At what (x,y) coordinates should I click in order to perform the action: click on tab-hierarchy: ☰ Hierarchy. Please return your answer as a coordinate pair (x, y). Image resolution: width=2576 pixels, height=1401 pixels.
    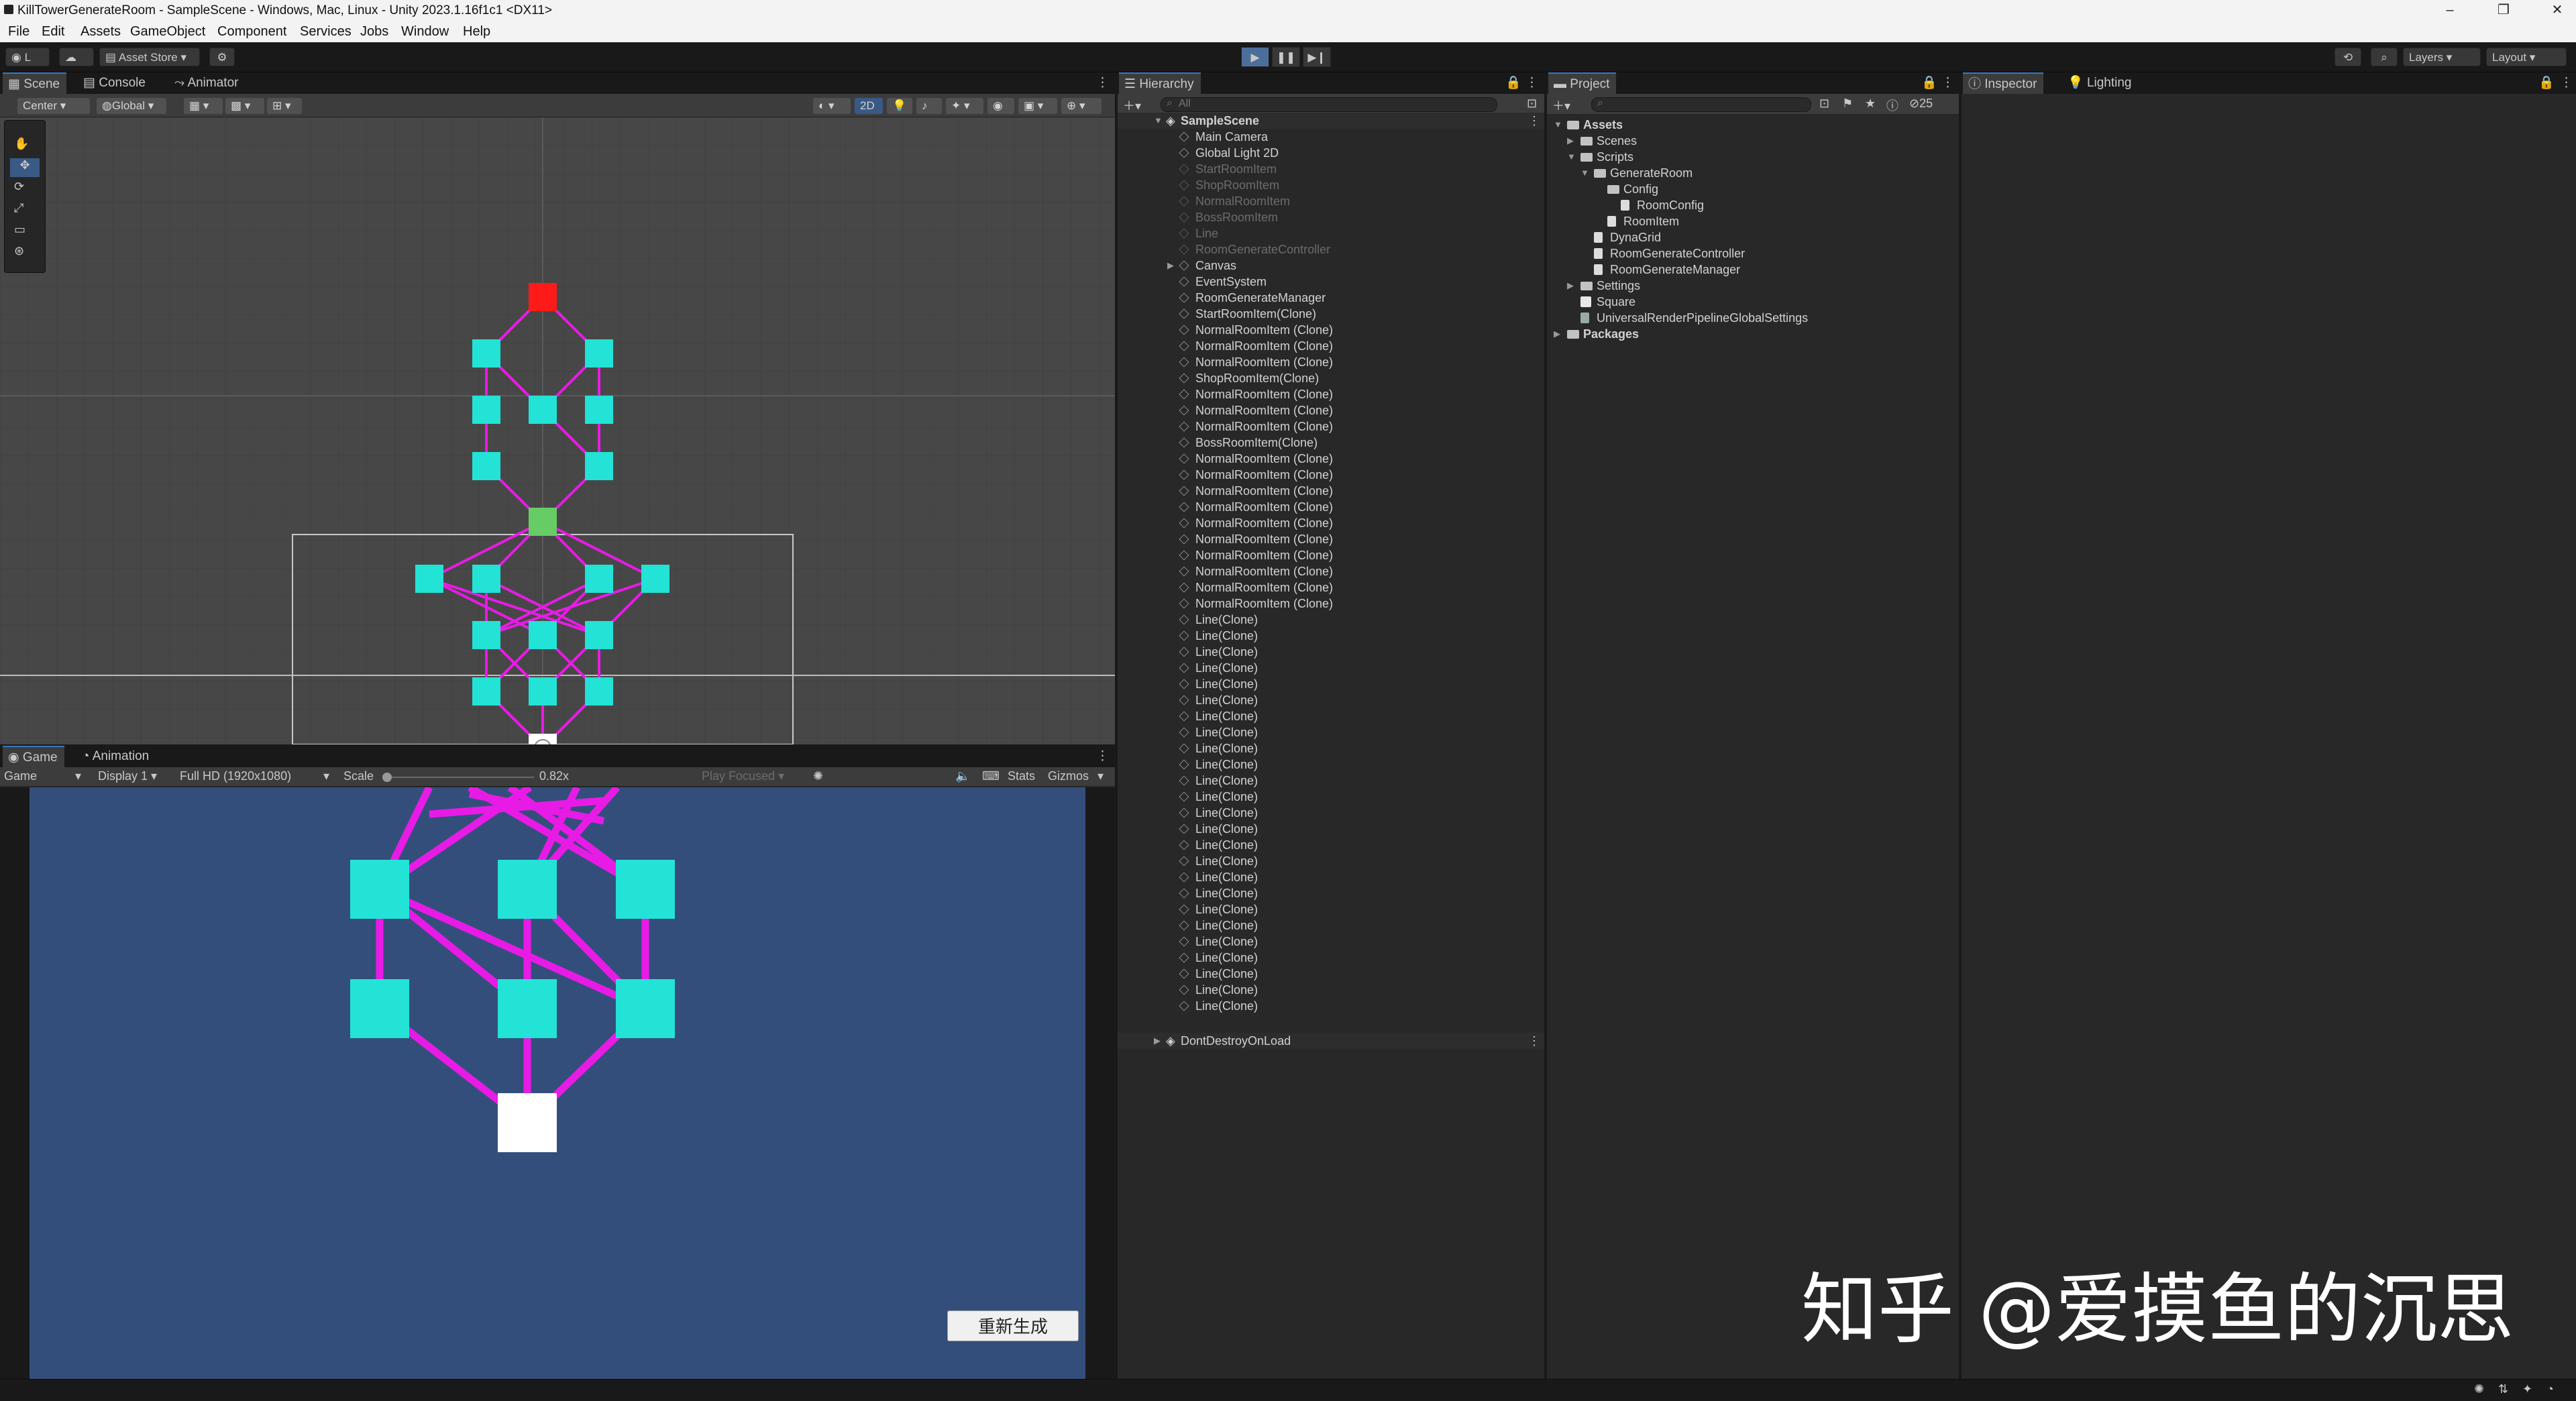
    Looking at the image, I should click on (1160, 83).